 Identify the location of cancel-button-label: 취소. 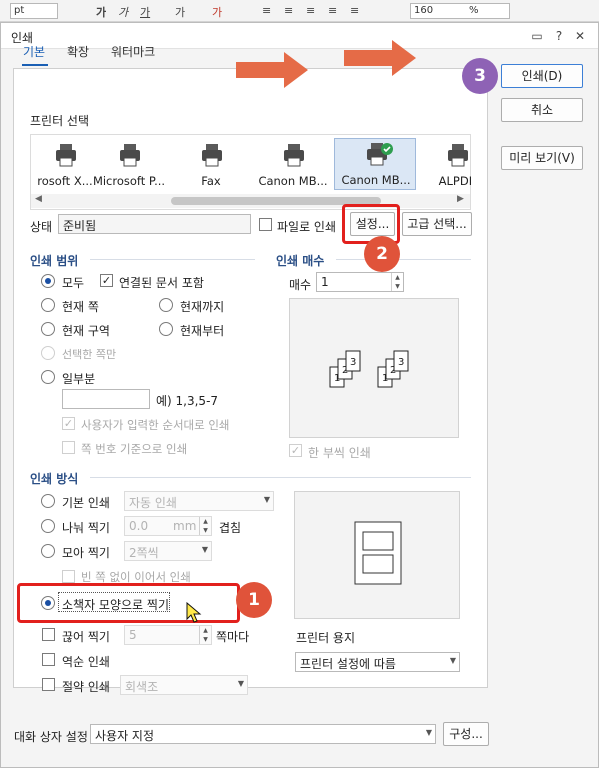
(542, 110).